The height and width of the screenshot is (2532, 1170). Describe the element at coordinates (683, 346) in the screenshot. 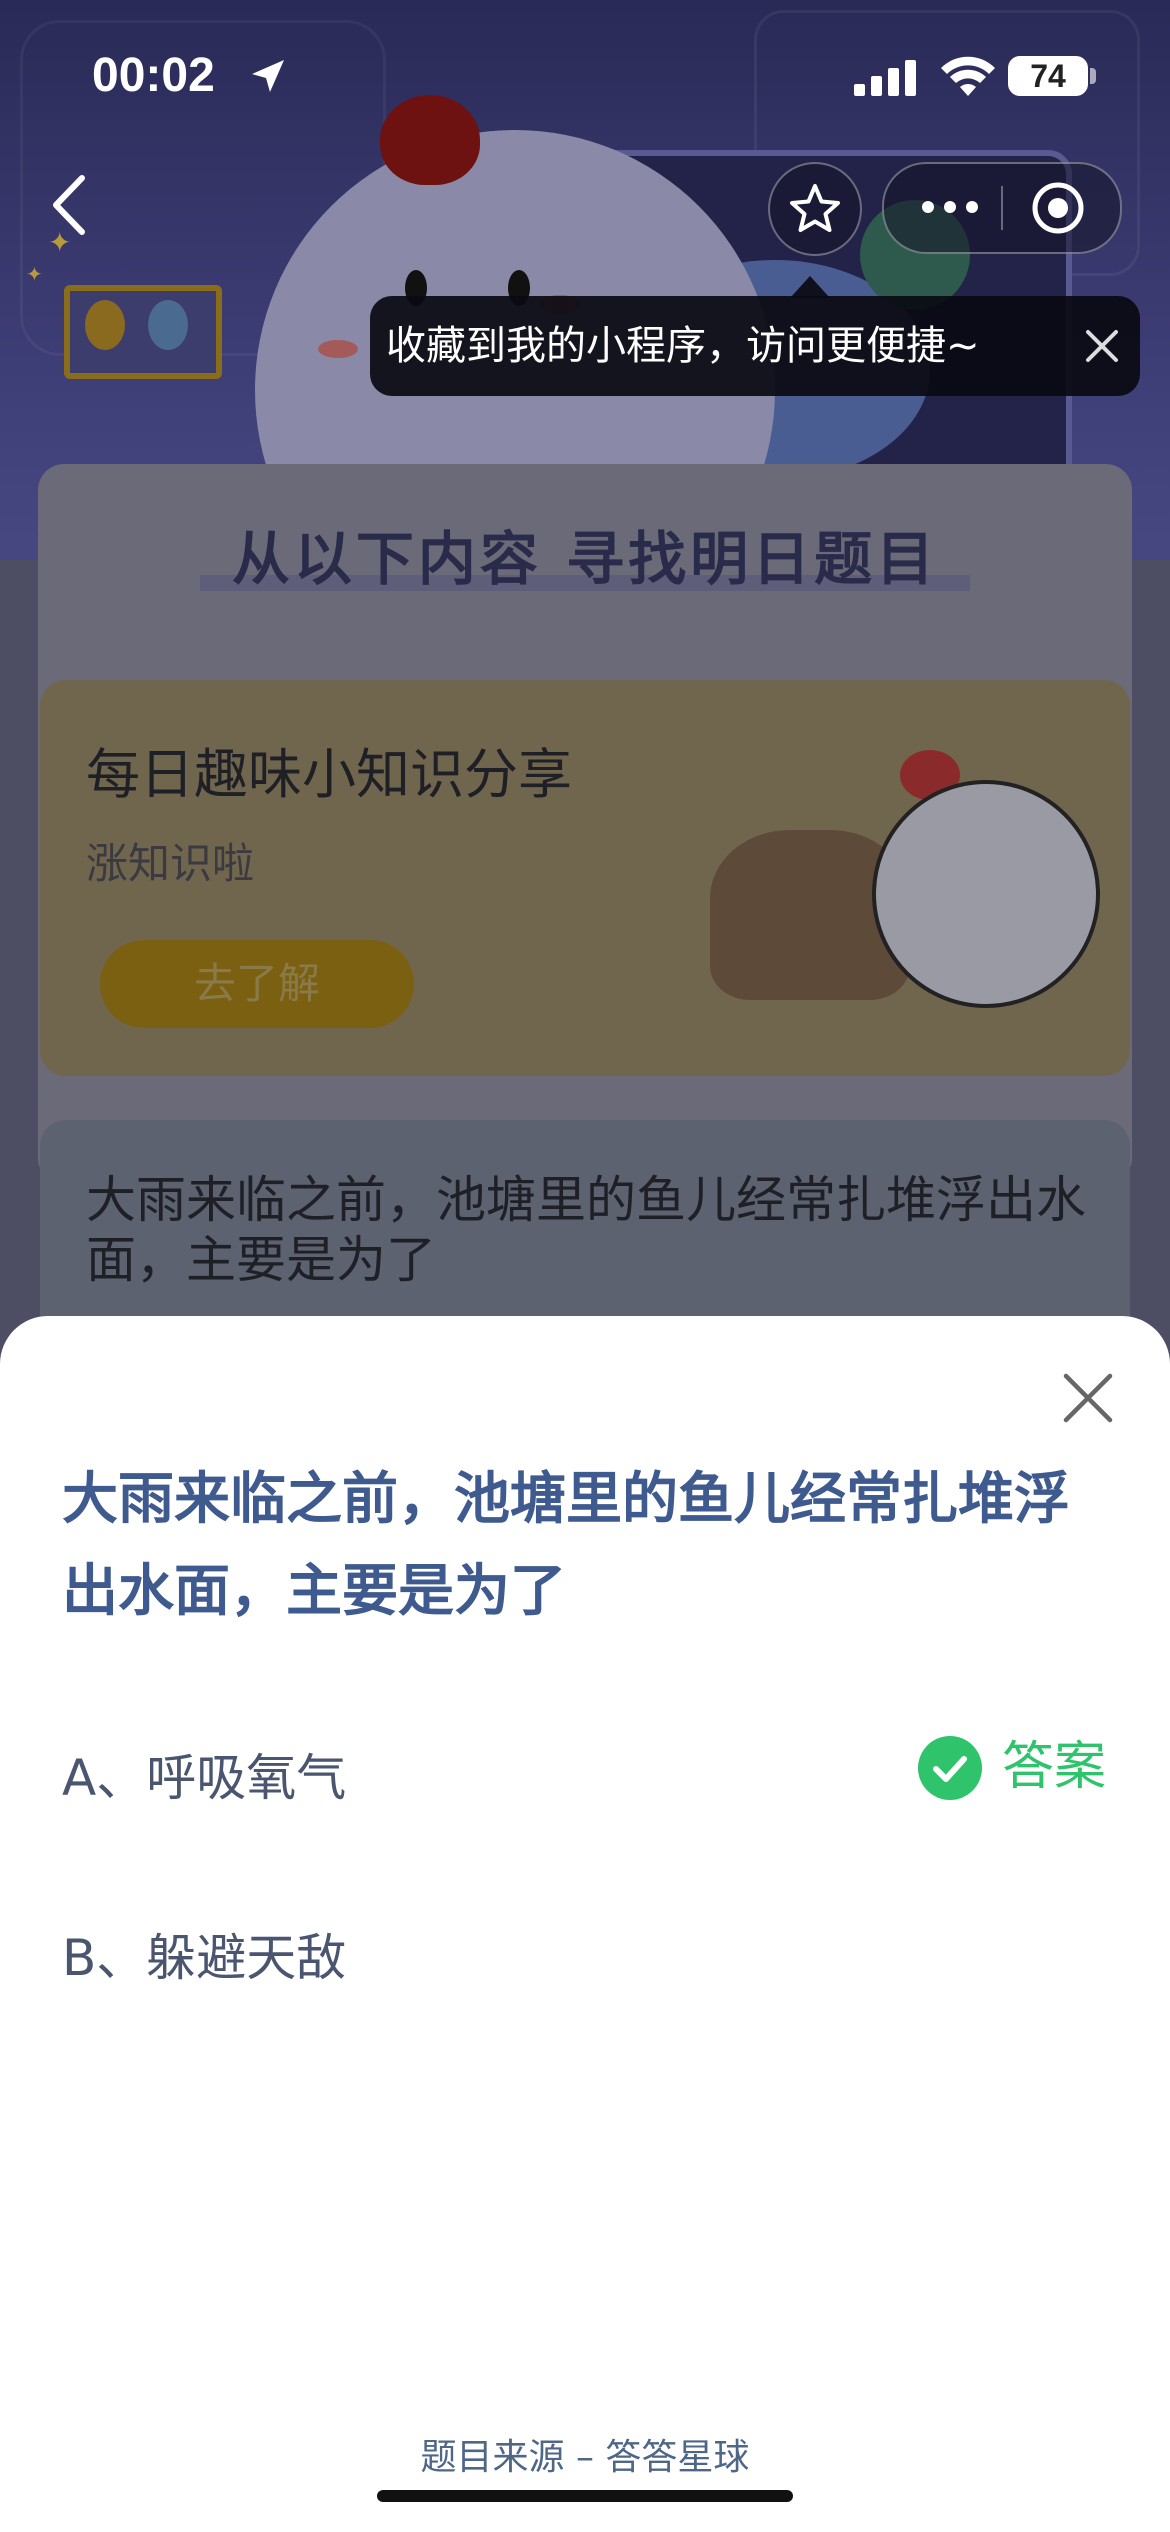

I see `tooltip-text: 收藏到我的小程序，访问更便捷~` at that location.